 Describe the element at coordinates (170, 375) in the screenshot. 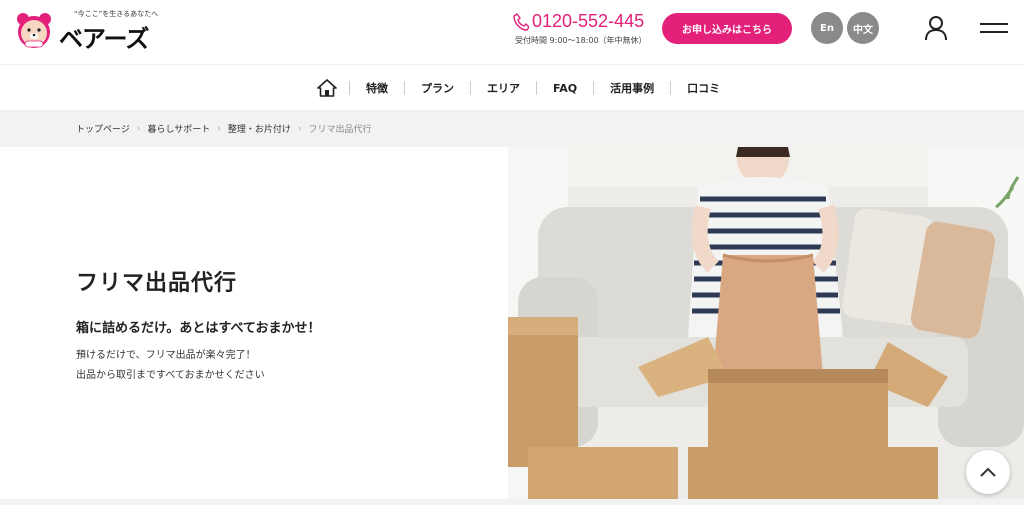

I see `hero-description-line2: 出品から取引まですべておまかせください` at that location.